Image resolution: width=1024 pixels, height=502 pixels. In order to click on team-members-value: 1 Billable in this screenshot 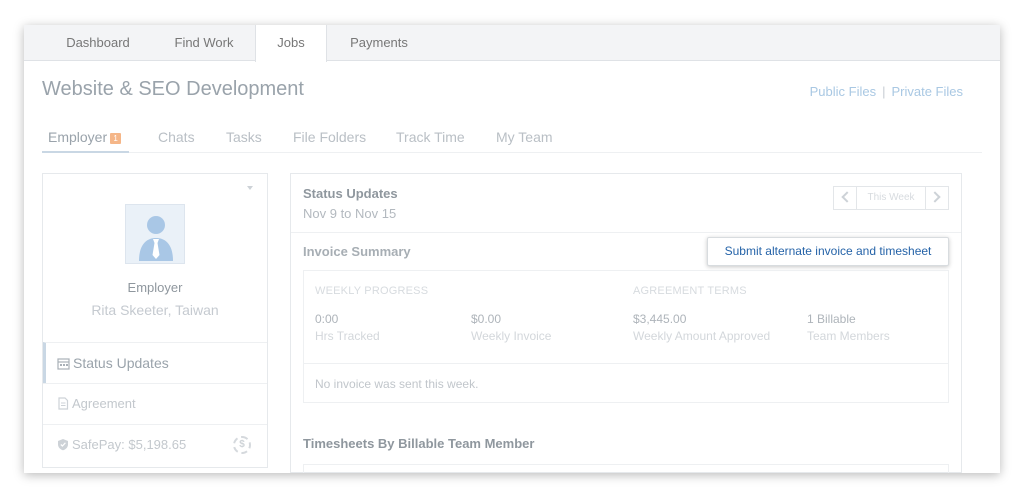, I will do `click(831, 319)`.